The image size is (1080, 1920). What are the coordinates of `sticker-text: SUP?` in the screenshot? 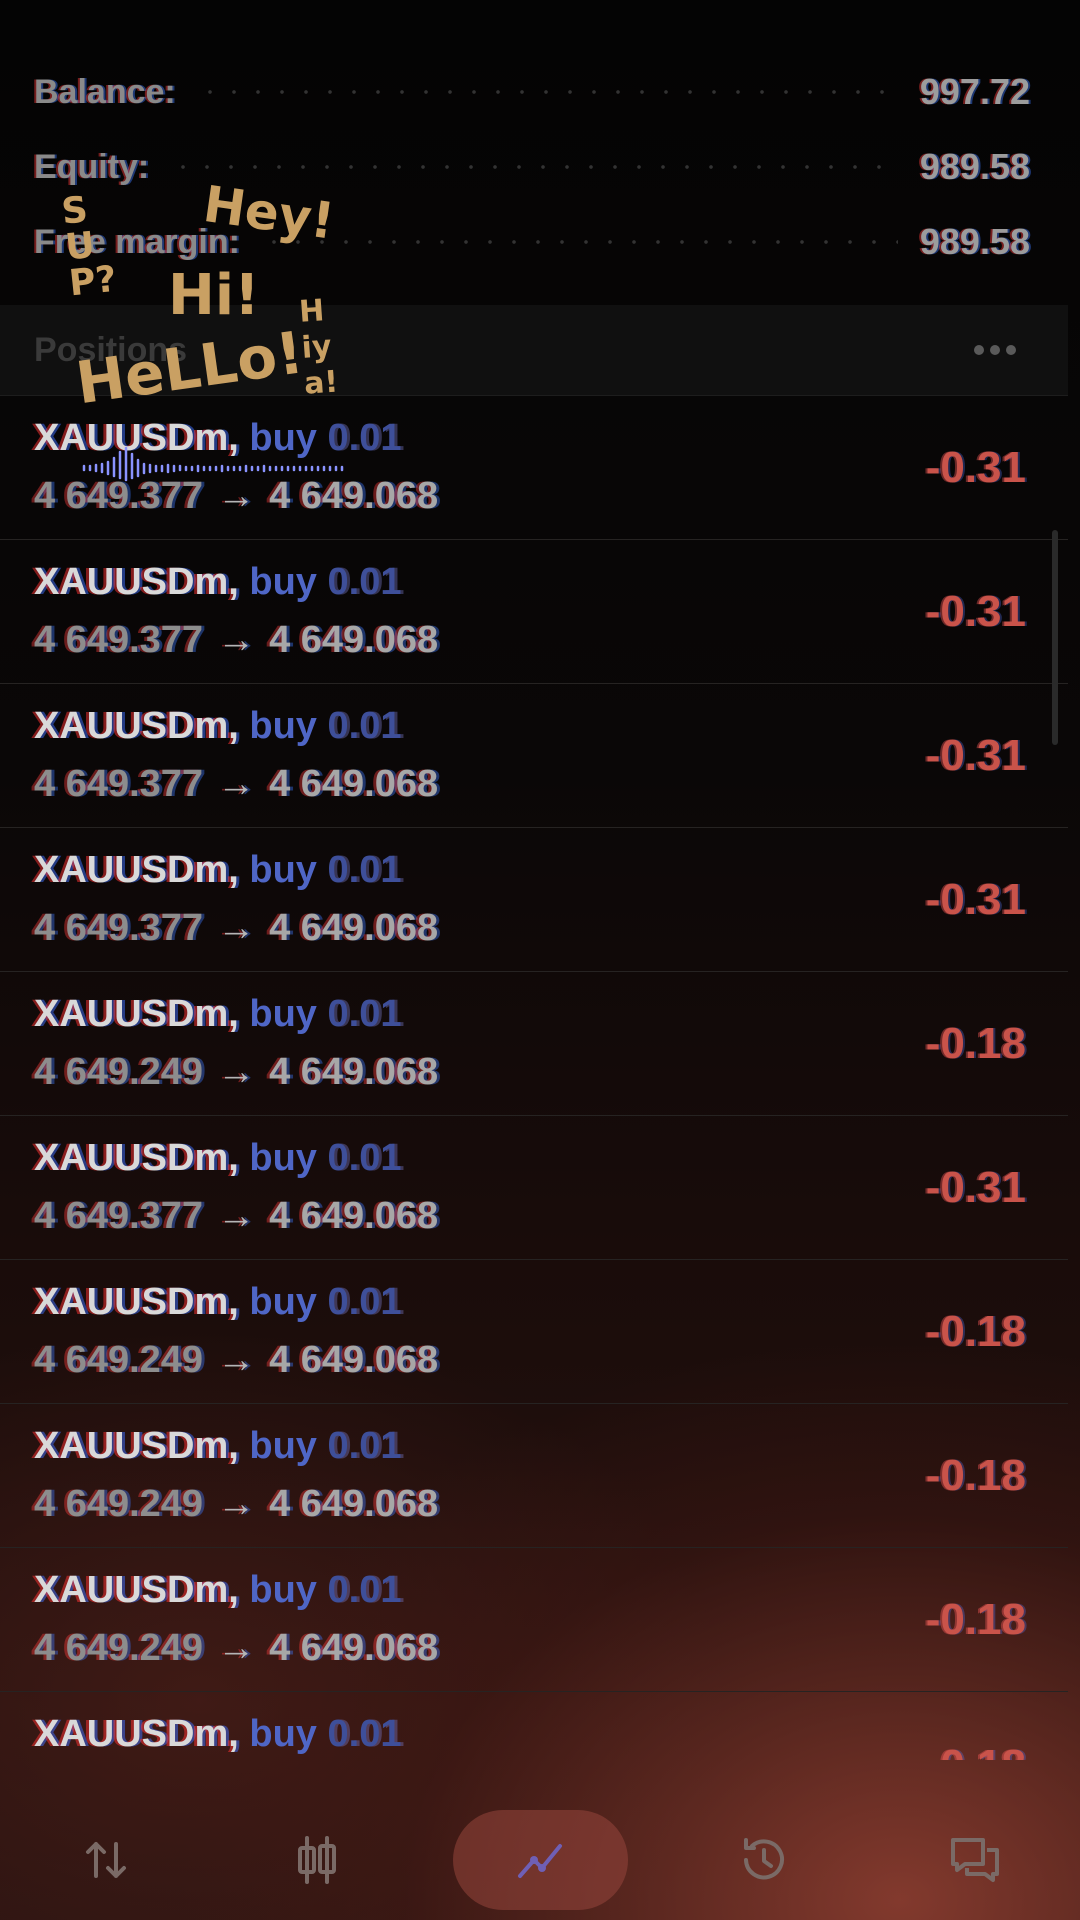 It's located at (89, 247).